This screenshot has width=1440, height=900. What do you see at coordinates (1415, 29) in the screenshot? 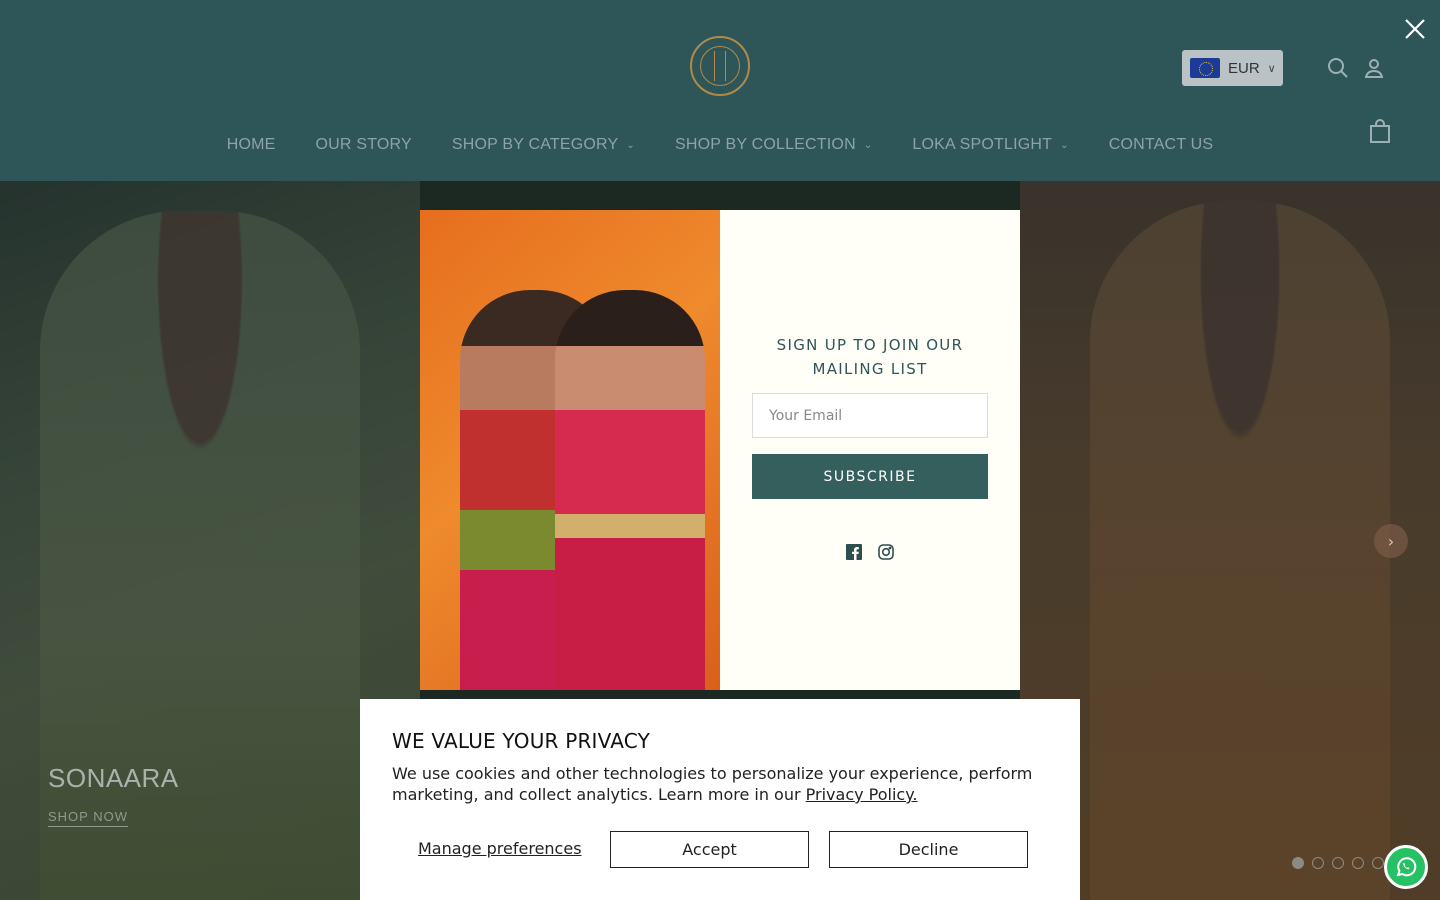
I see `close-icon` at bounding box center [1415, 29].